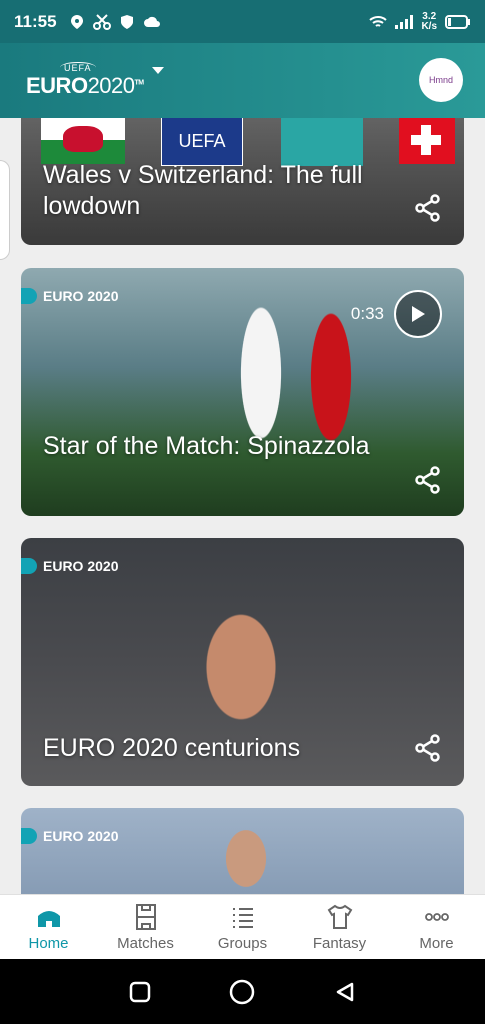 The height and width of the screenshot is (1024, 485). I want to click on location-notification-icon, so click(76, 21).